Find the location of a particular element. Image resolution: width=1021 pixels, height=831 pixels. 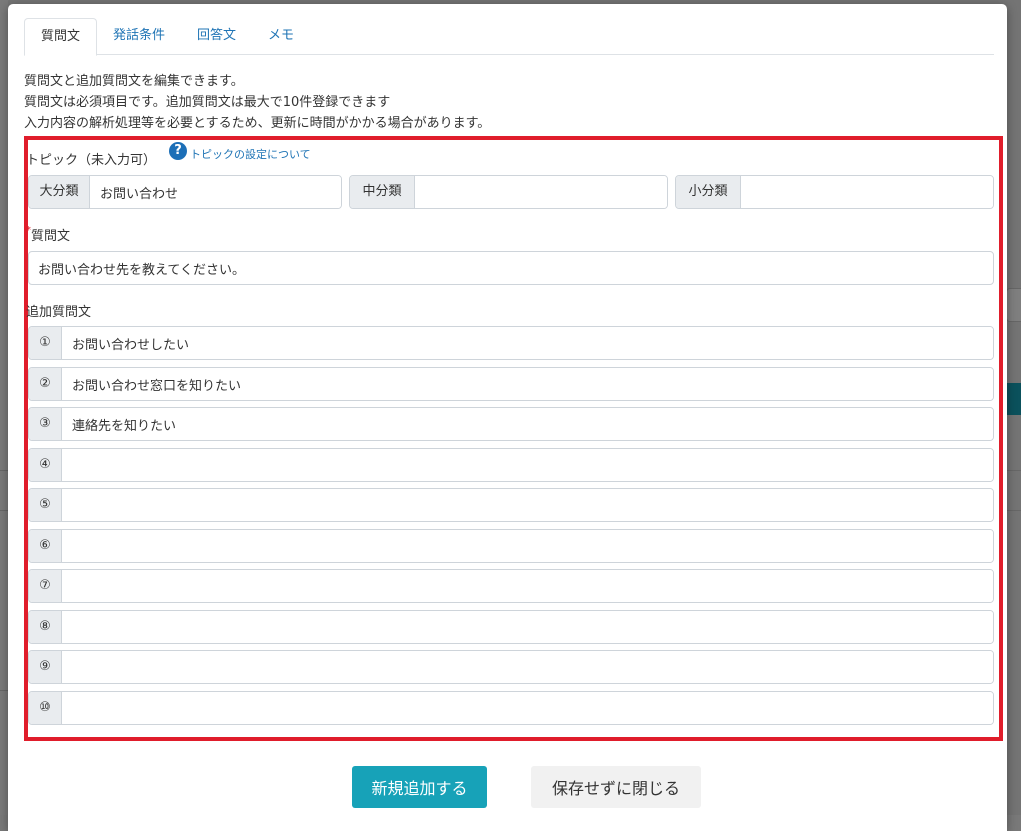

question-label: *質問文 is located at coordinates (48, 234).